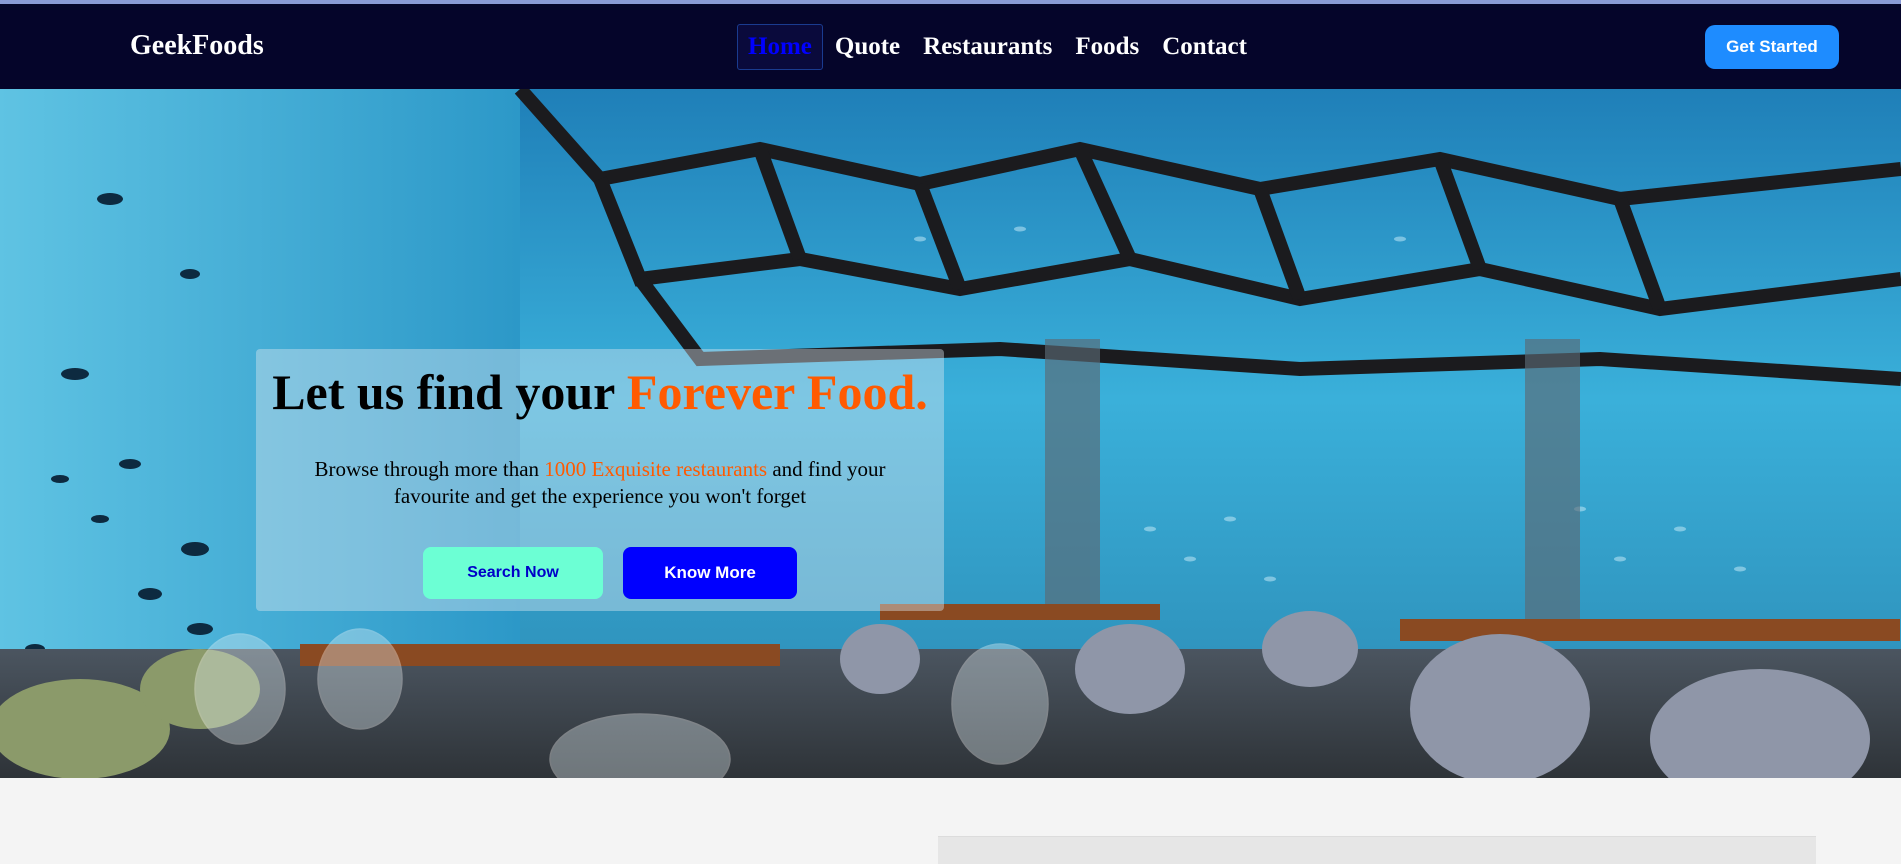 The height and width of the screenshot is (864, 1901). Describe the element at coordinates (513, 573) in the screenshot. I see `search-now-button: Search Now` at that location.